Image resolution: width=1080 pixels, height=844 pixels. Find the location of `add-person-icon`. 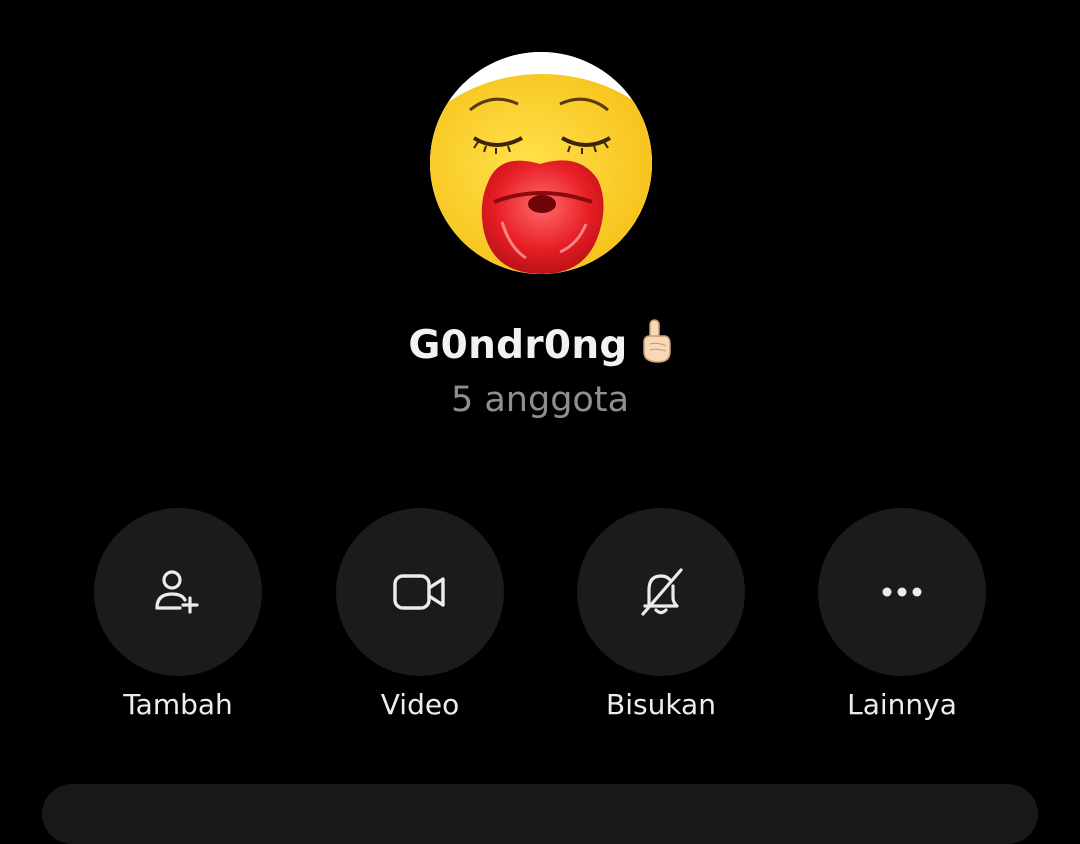

add-person-icon is located at coordinates (177, 592).